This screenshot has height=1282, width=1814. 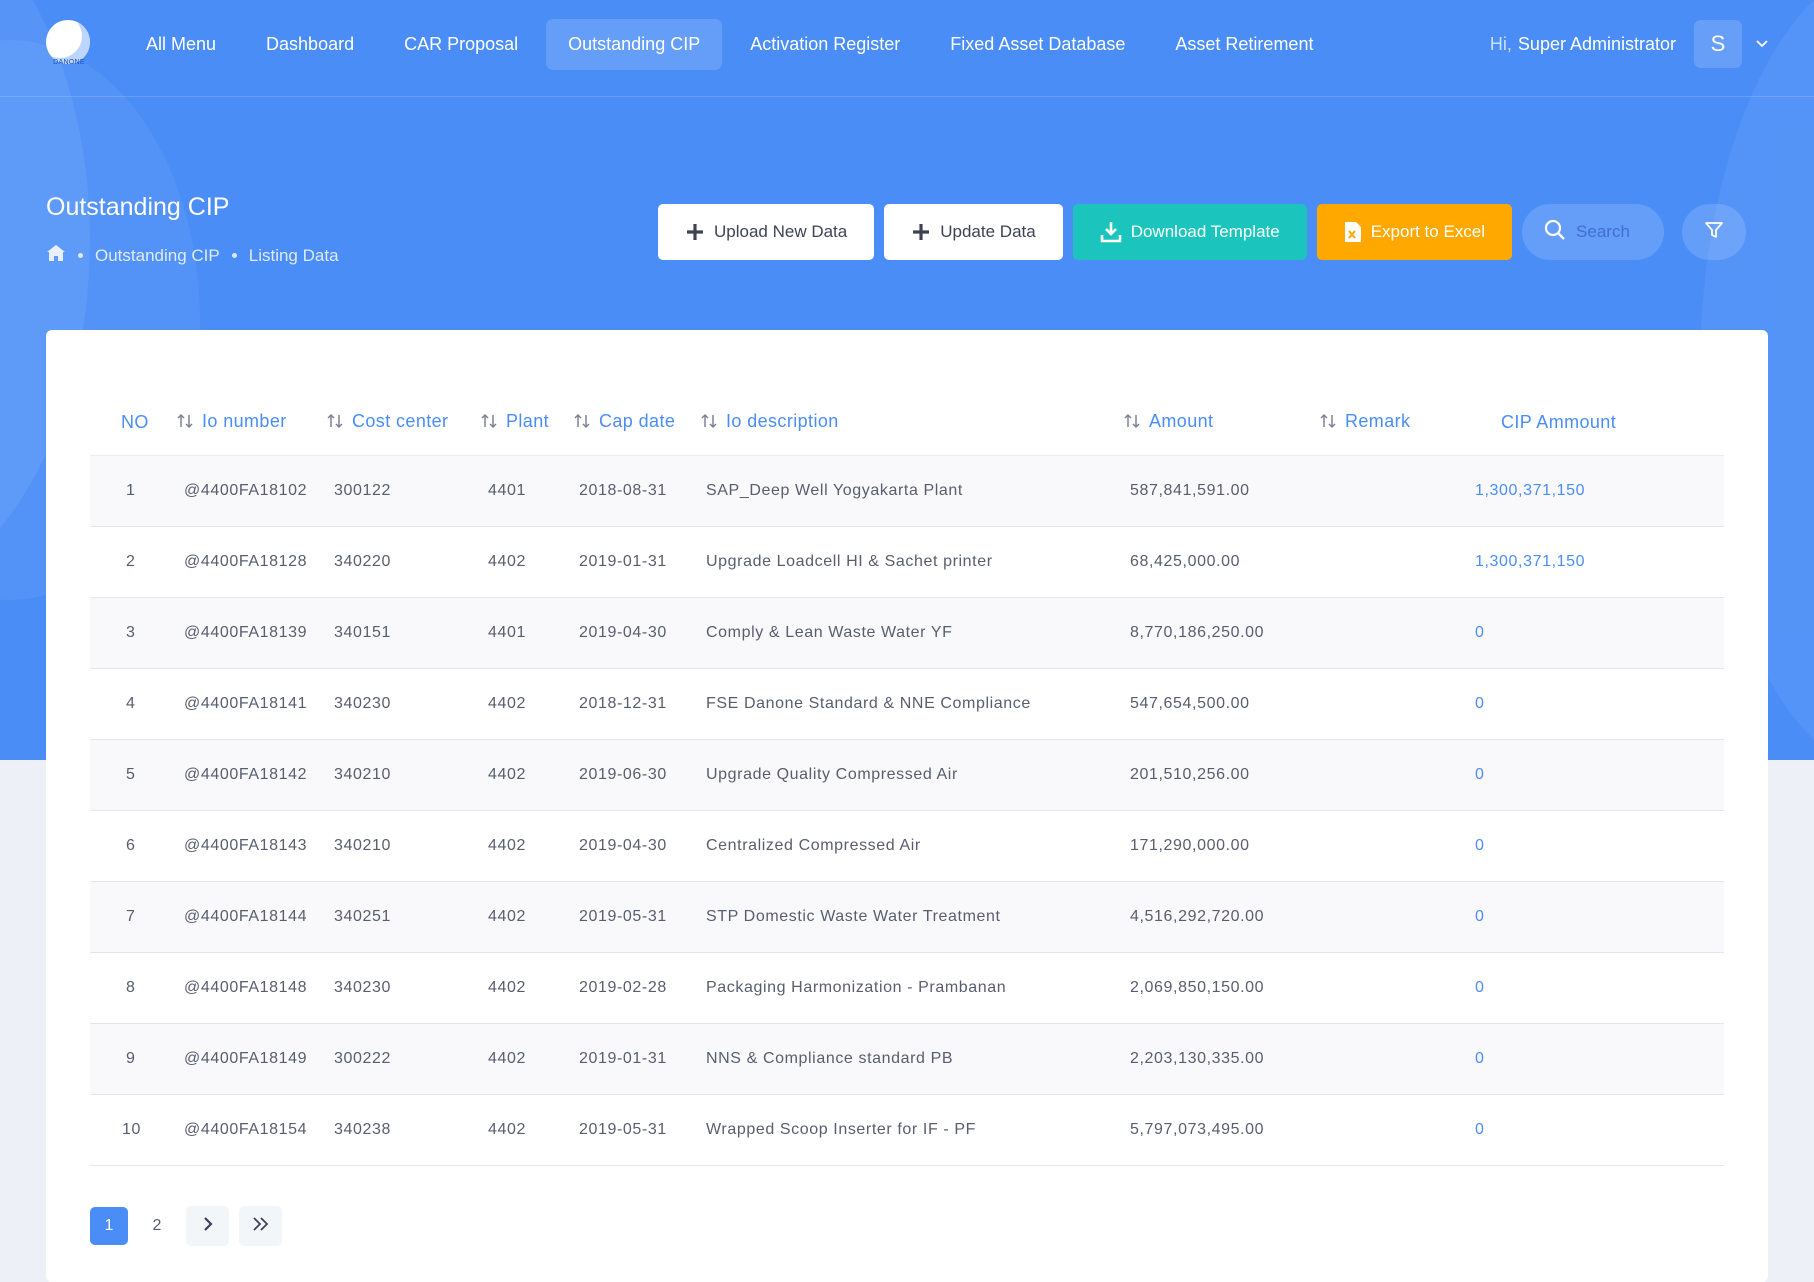 I want to click on cell-no: 9, so click(x=133, y=1059).